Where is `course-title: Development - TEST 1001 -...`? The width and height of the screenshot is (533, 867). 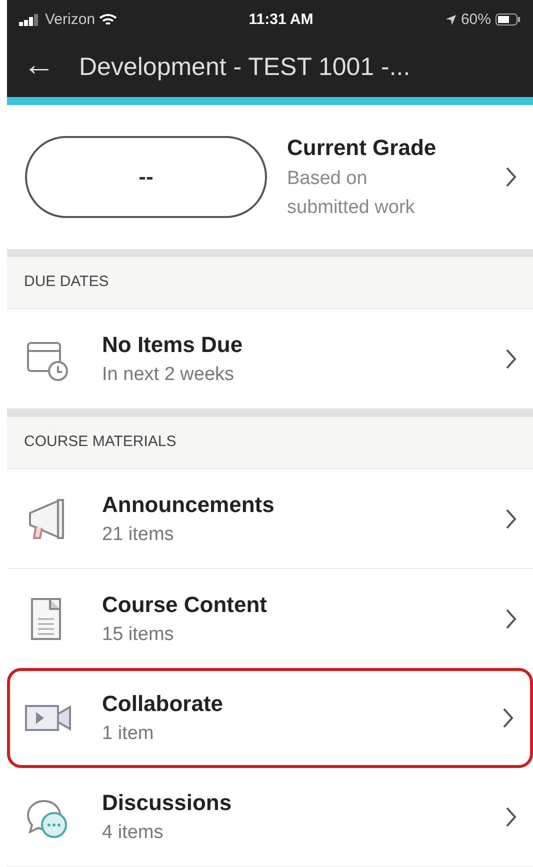 course-title: Development - TEST 1001 -... is located at coordinates (244, 68).